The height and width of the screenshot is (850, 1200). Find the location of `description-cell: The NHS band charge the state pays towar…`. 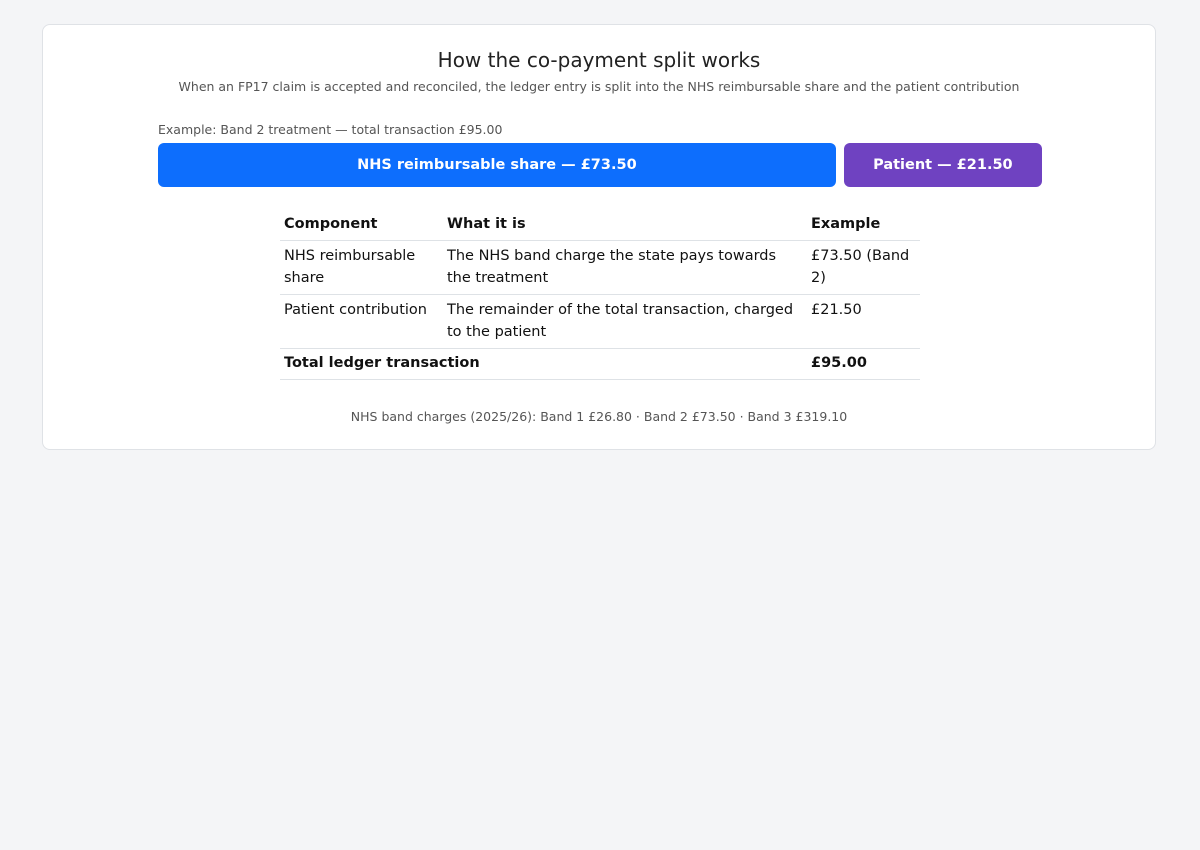

description-cell: The NHS band charge the state pays towar… is located at coordinates (625, 267).